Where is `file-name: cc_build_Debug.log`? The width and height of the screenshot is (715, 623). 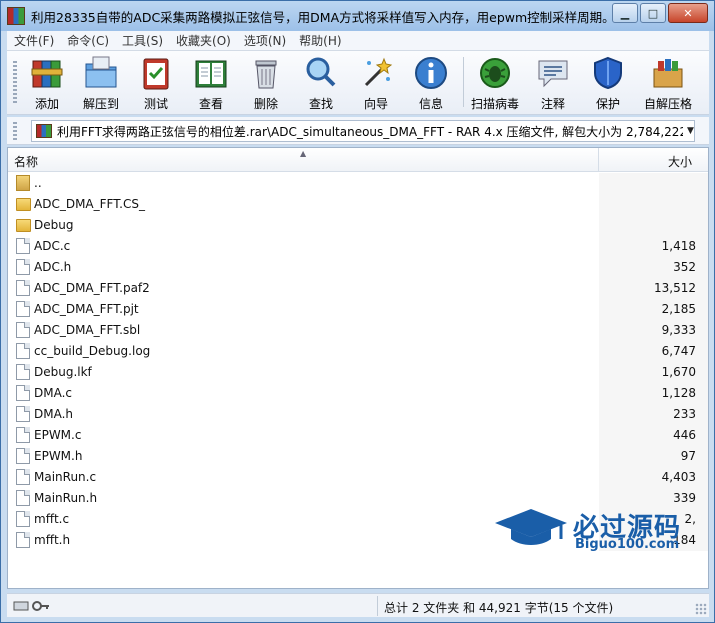
file-name: cc_build_Debug.log is located at coordinates (92, 351).